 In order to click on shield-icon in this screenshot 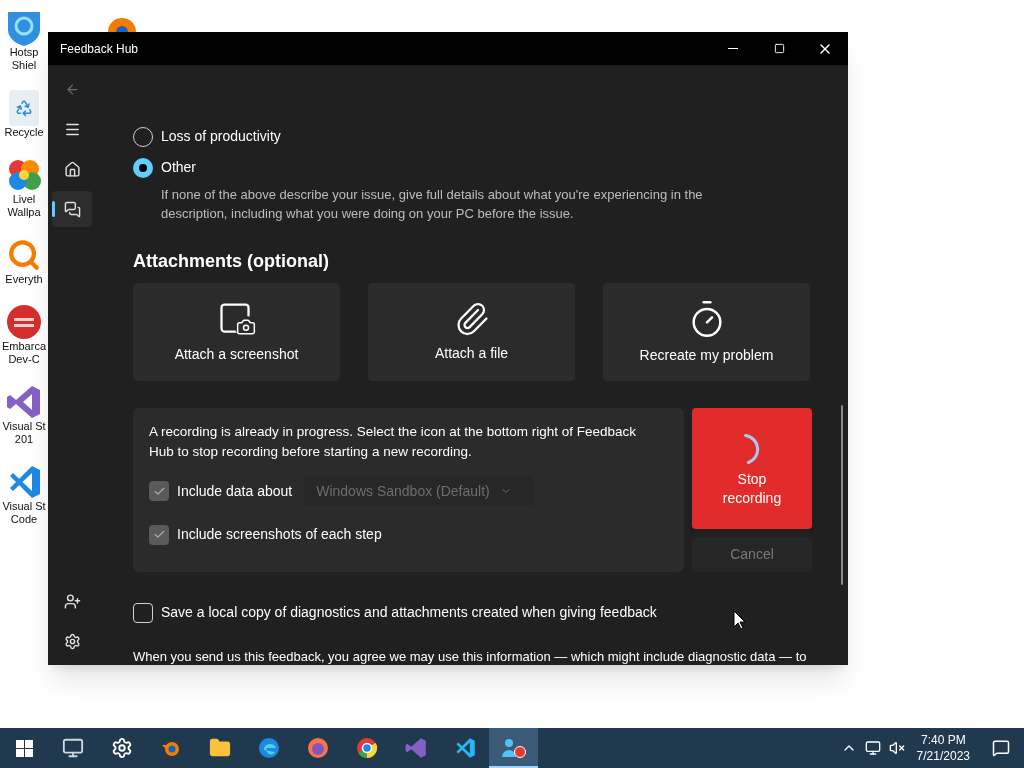, I will do `click(24, 28)`.